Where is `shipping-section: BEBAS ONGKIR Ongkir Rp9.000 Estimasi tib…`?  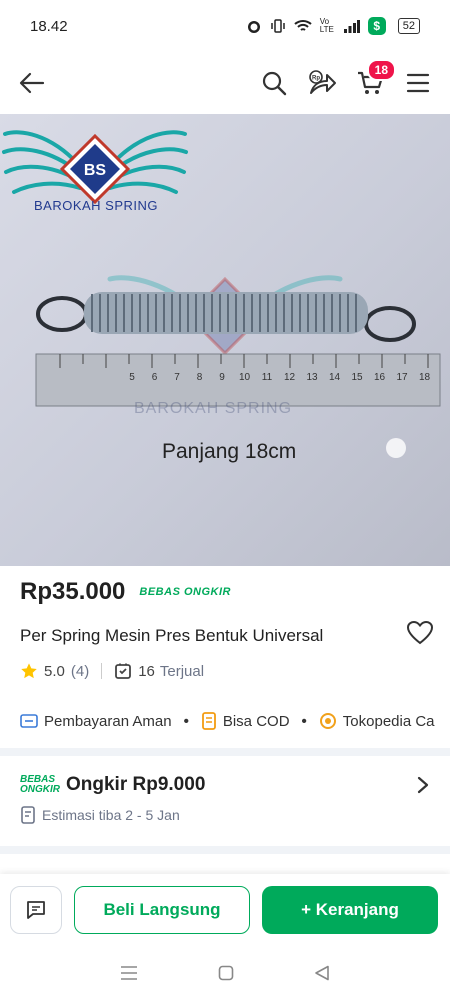 shipping-section: BEBAS ONGKIR Ongkir Rp9.000 Estimasi tib… is located at coordinates (225, 799).